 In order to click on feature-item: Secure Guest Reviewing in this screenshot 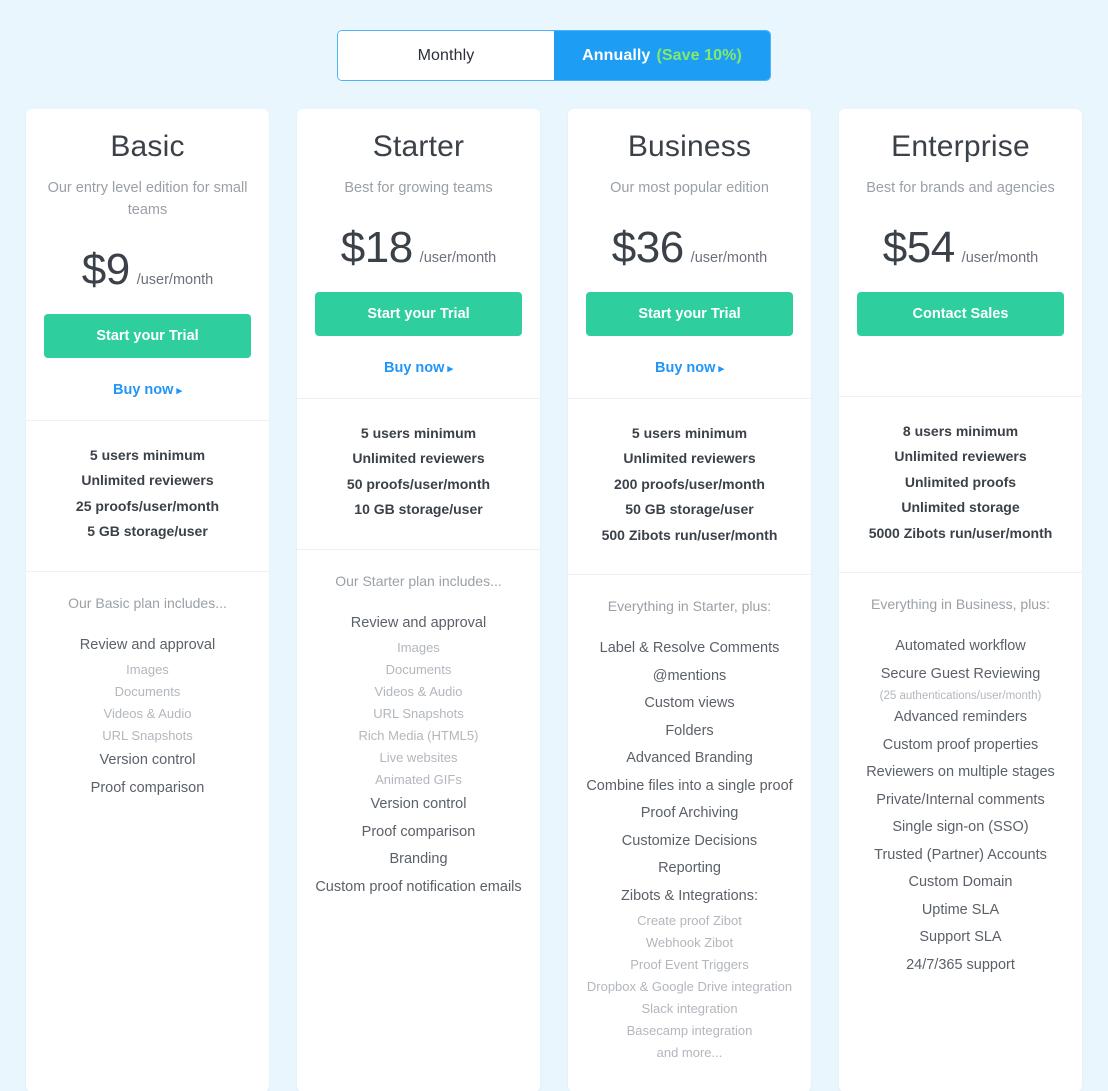, I will do `click(960, 673)`.